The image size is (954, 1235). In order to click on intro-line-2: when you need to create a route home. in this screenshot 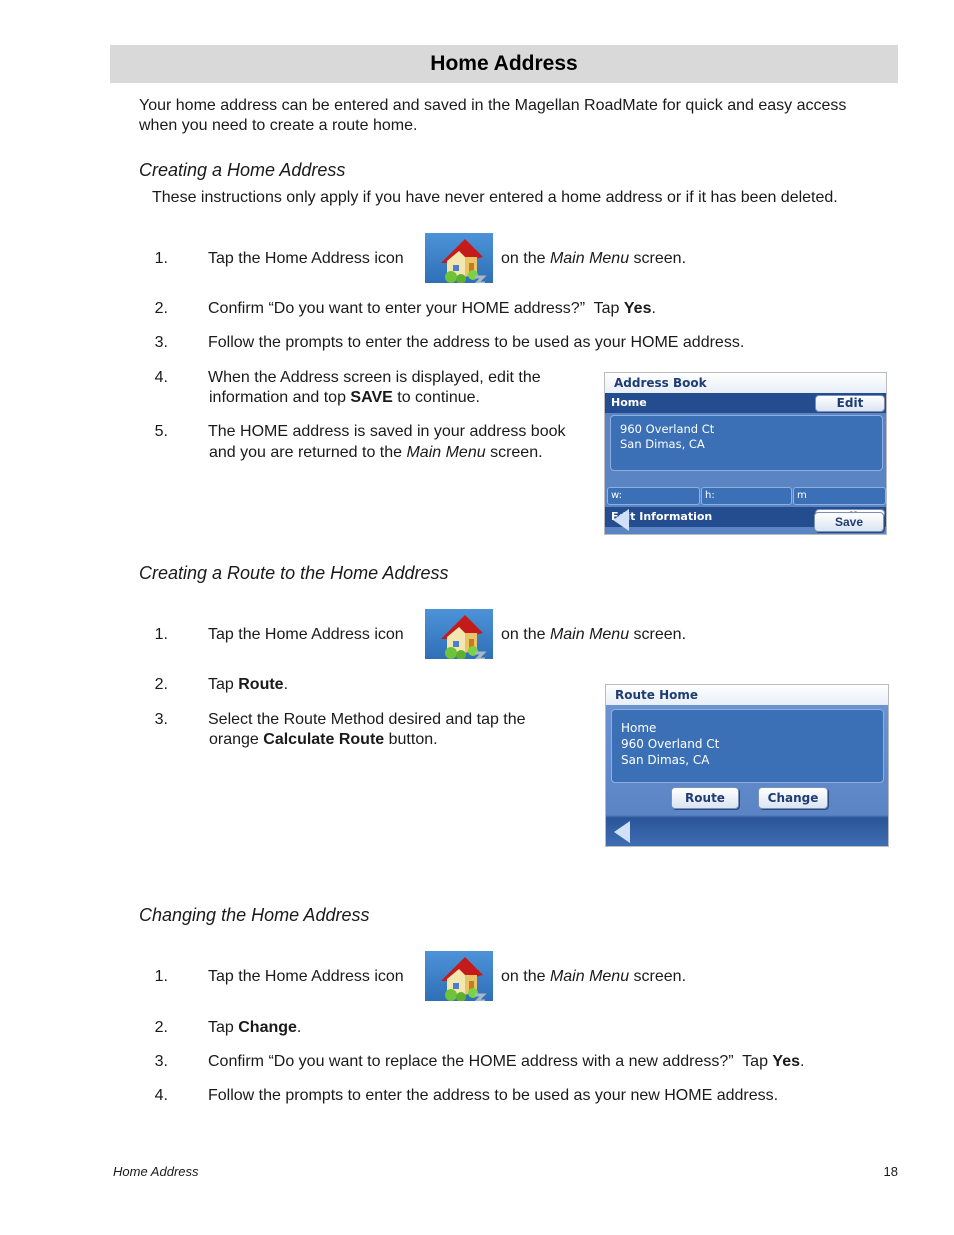, I will do `click(278, 125)`.